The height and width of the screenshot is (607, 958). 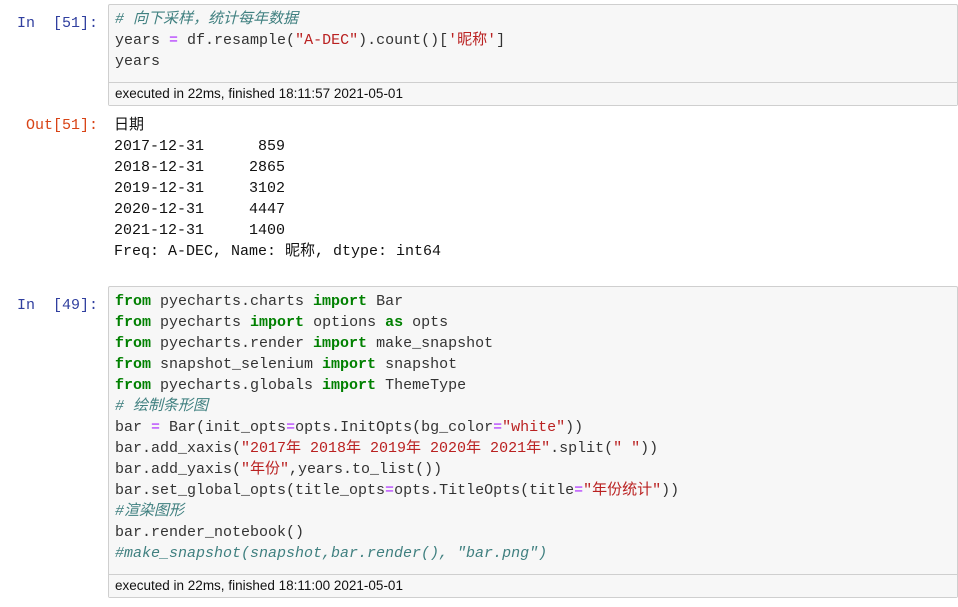 I want to click on code-token: Bar, so click(x=385, y=301).